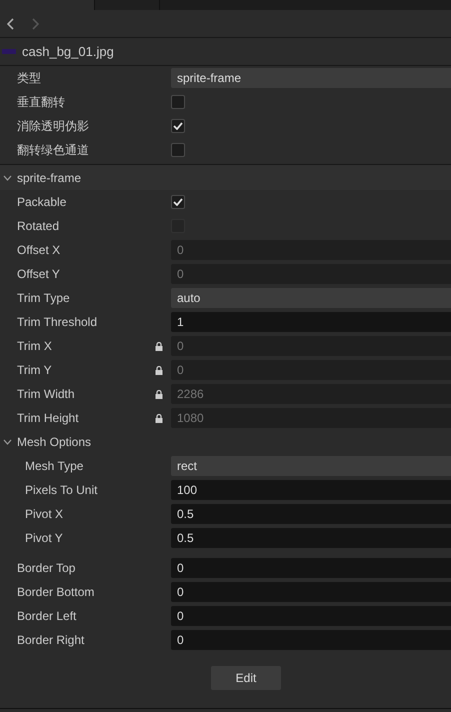 Image resolution: width=451 pixels, height=712 pixels. Describe the element at coordinates (246, 678) in the screenshot. I see `edit-button: Edit` at that location.